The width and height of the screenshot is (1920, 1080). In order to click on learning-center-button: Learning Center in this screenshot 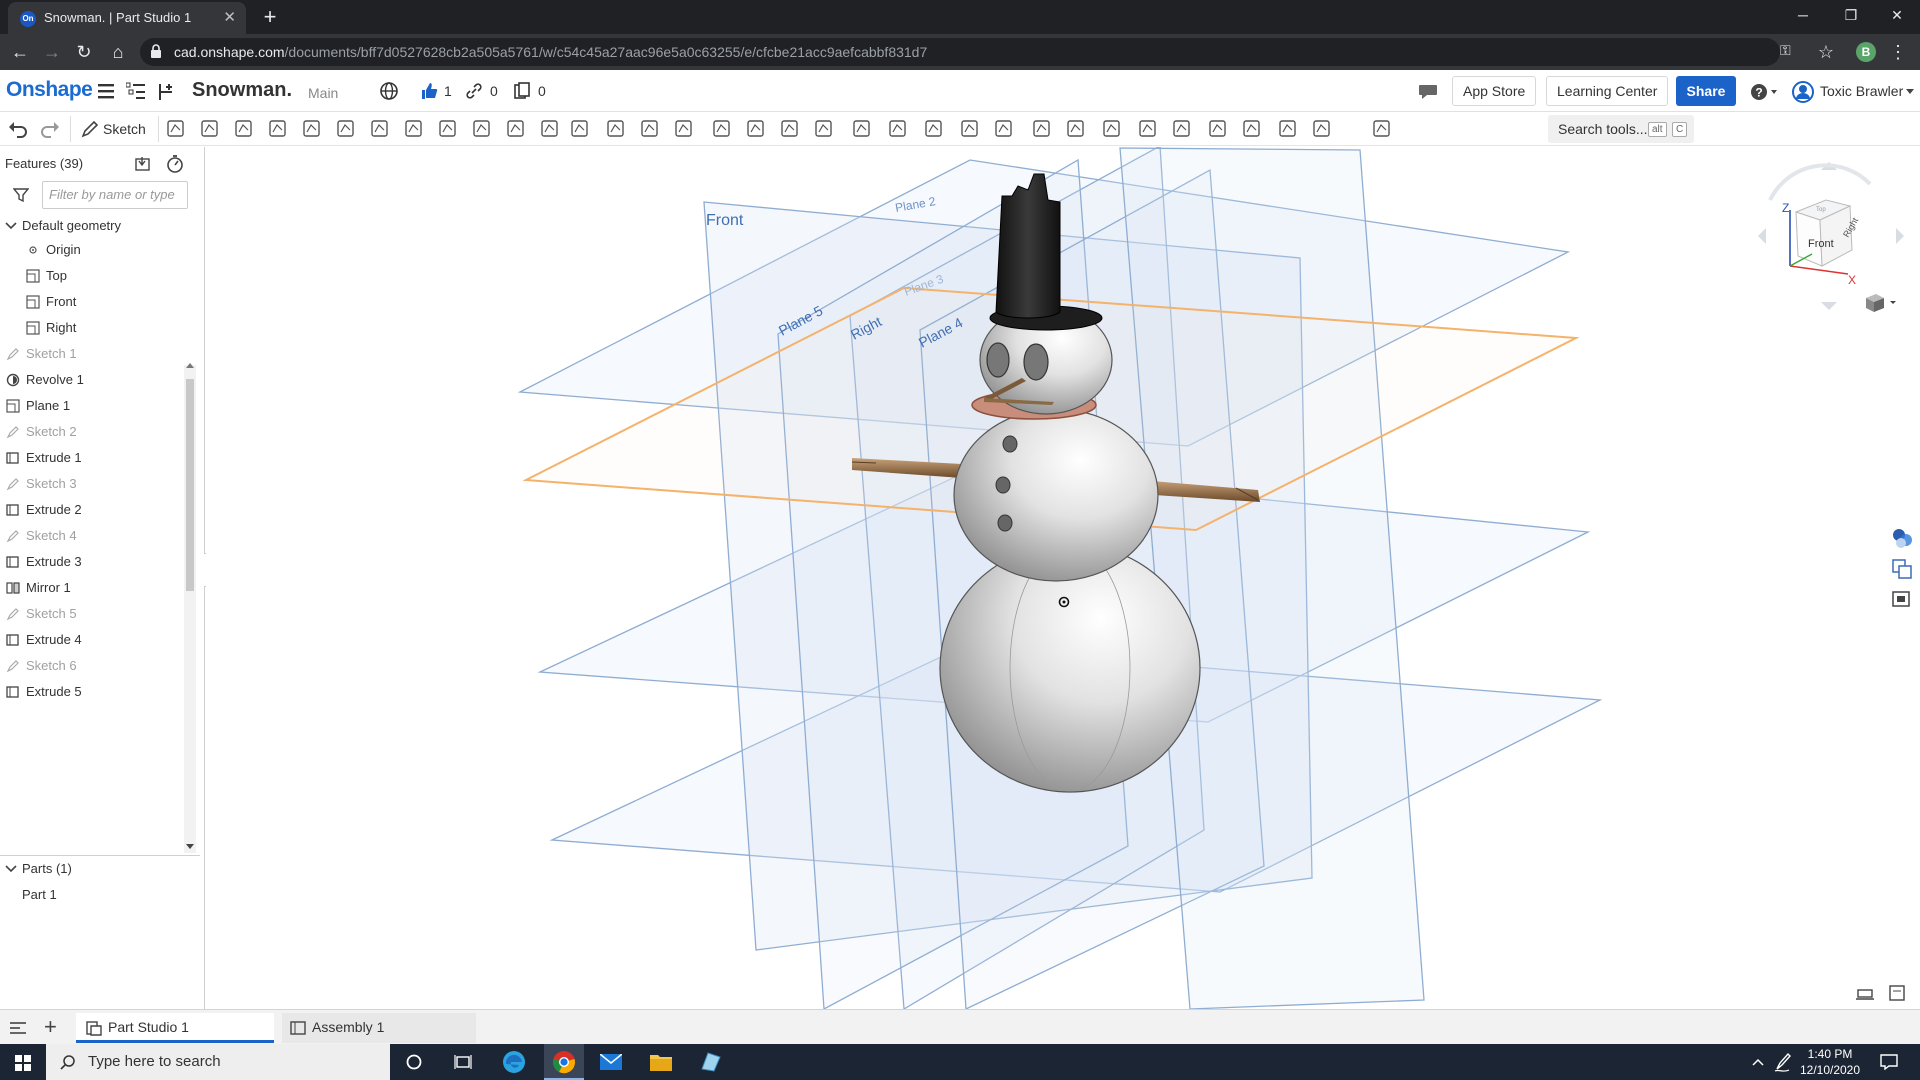, I will do `click(1607, 91)`.